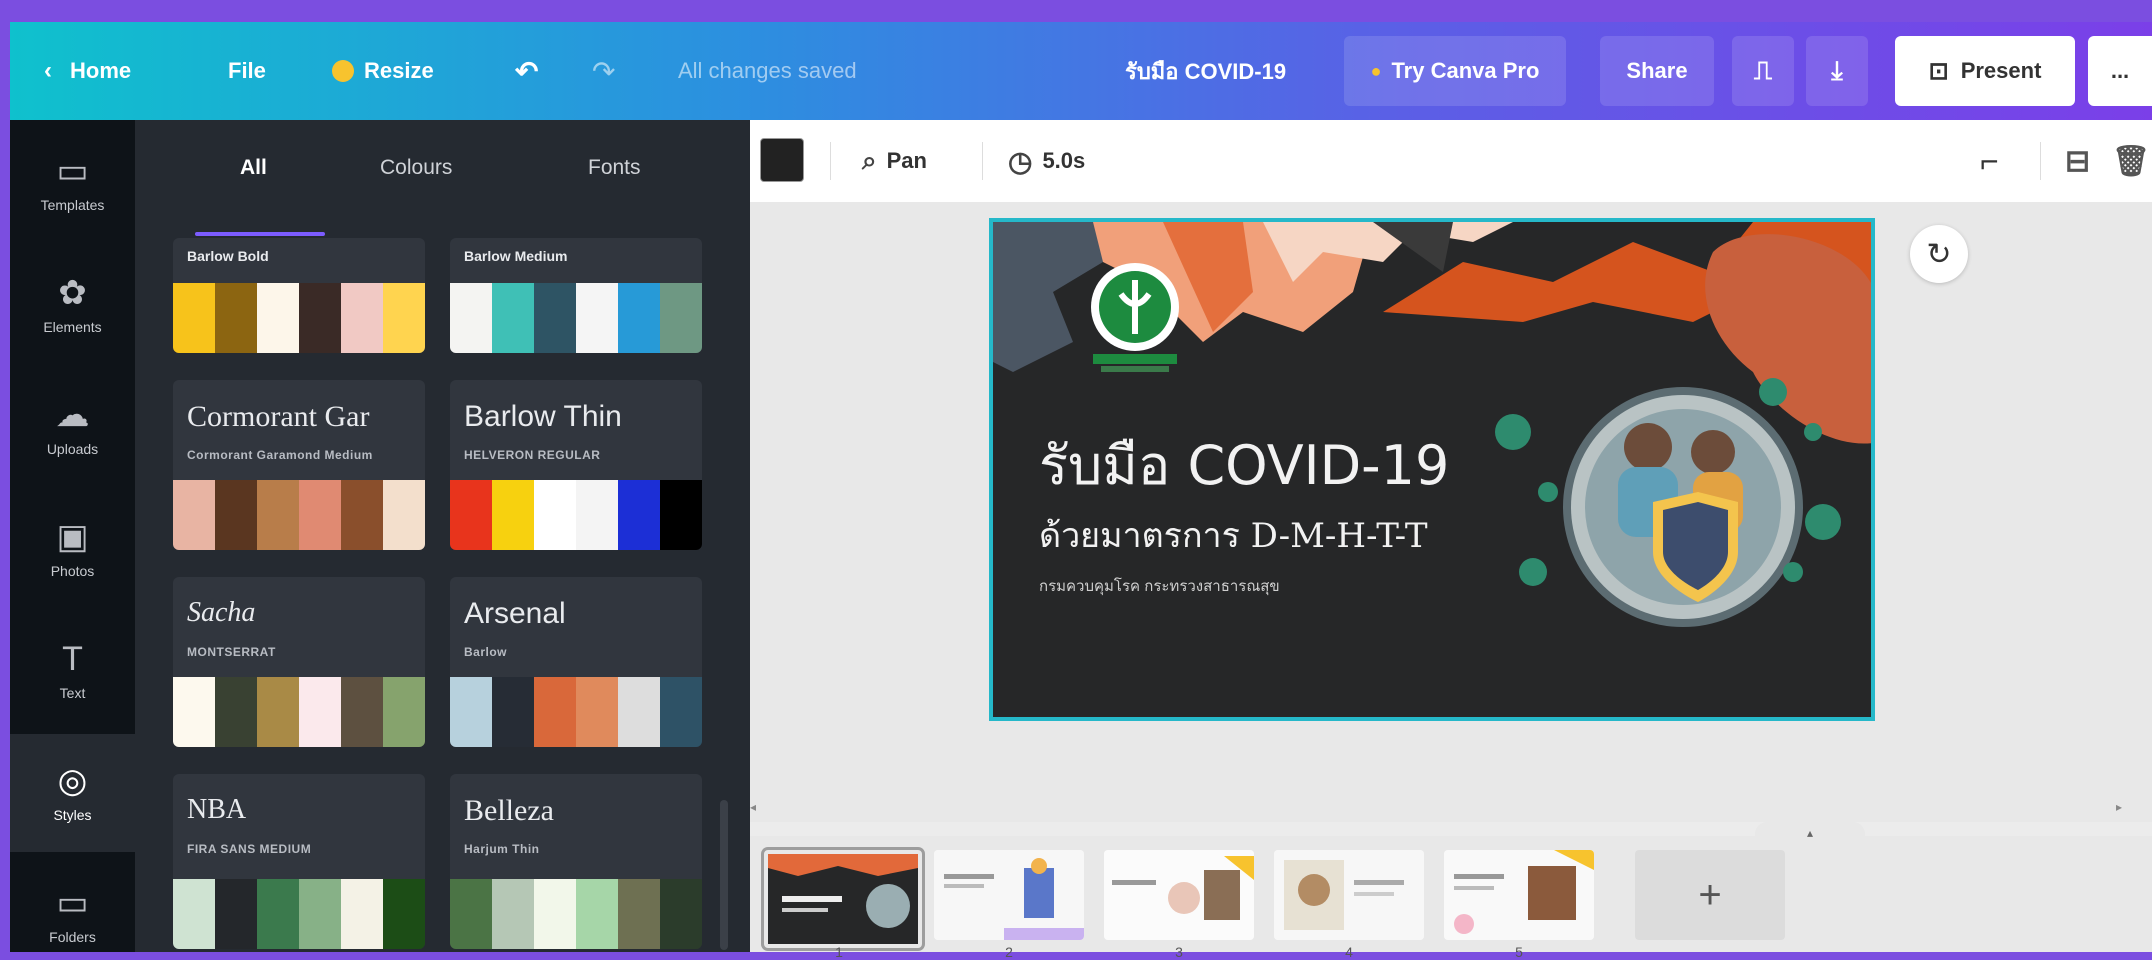  Describe the element at coordinates (576, 465) in the screenshot. I see `style-card: Barlow Thin HELVERON REGULAR` at that location.